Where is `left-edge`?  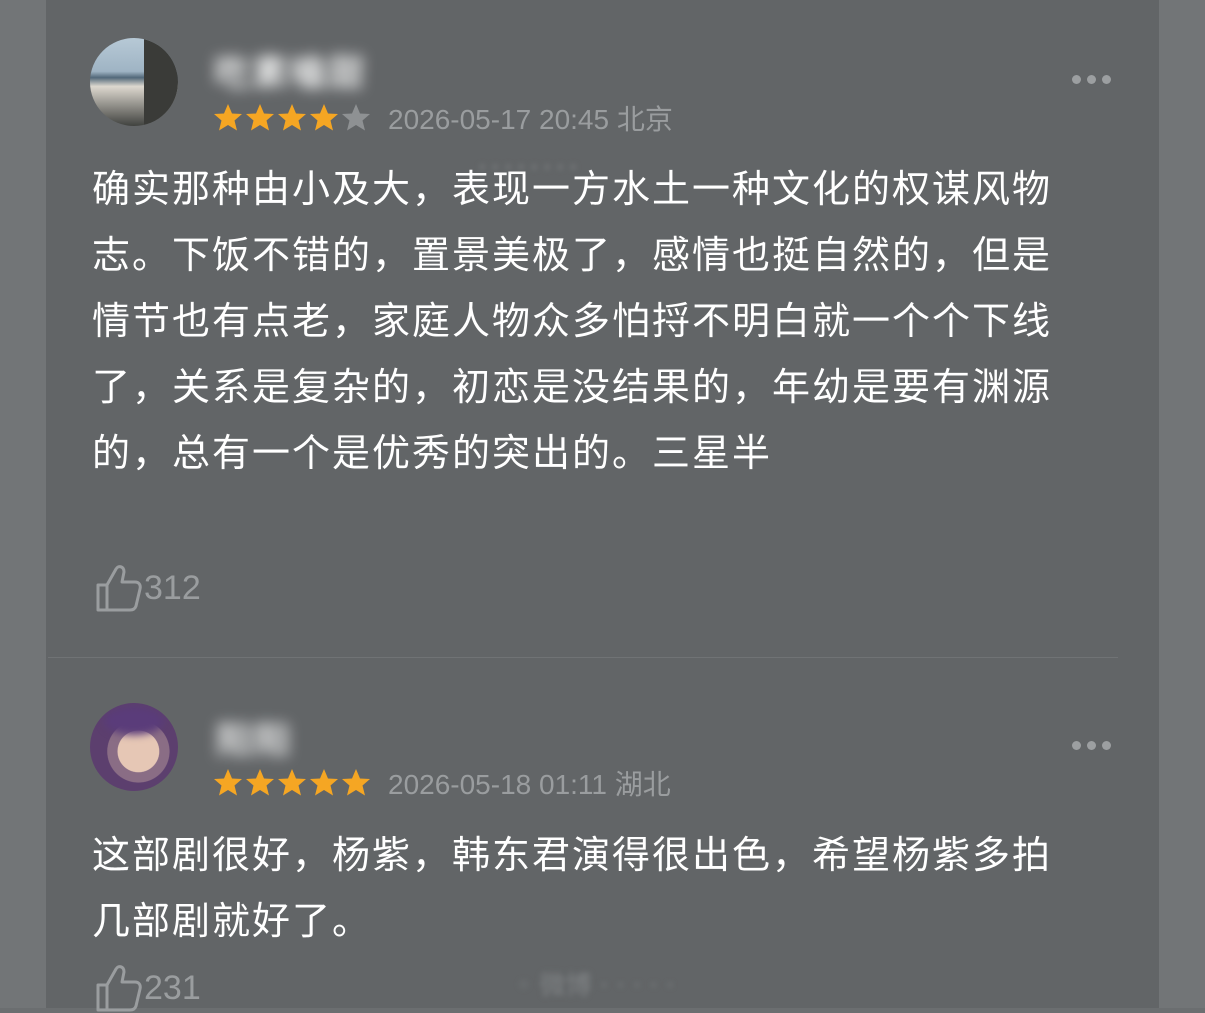
left-edge is located at coordinates (23, 504).